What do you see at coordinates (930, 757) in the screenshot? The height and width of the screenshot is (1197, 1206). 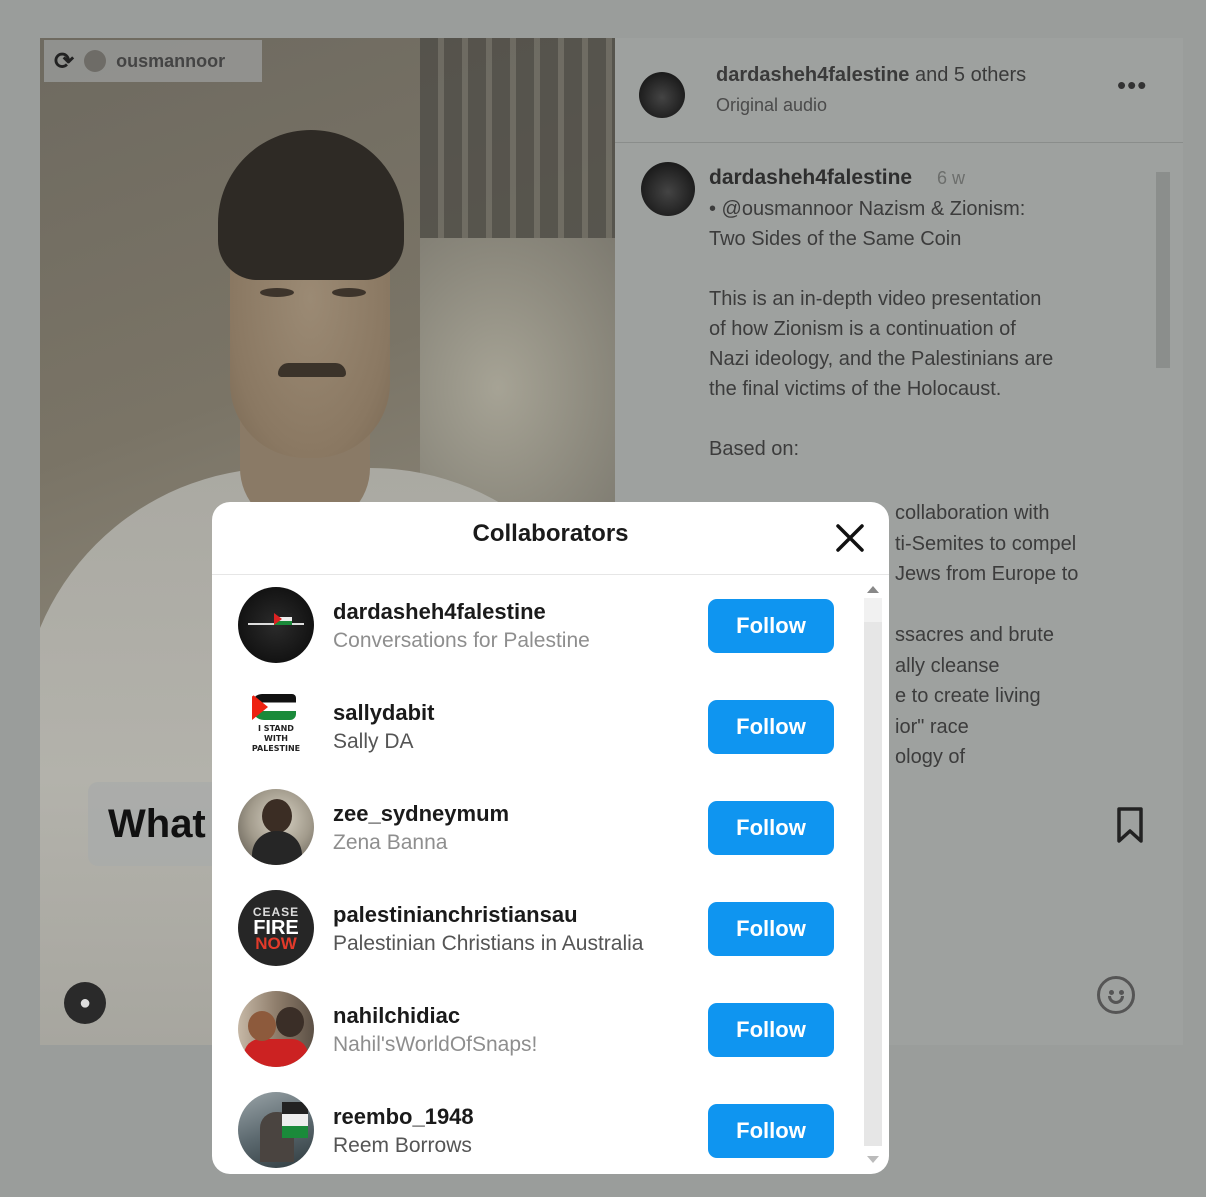 I see `caption-line: ology of` at bounding box center [930, 757].